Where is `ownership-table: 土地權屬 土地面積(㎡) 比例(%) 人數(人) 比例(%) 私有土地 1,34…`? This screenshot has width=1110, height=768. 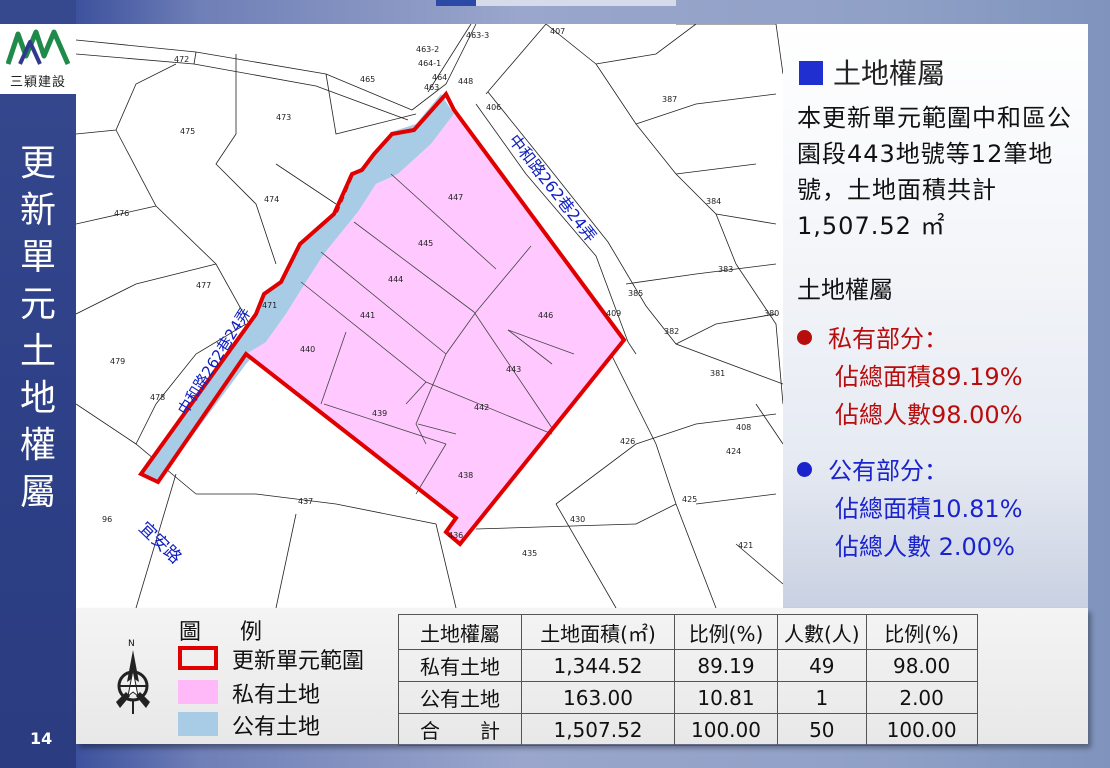 ownership-table: 土地權屬 土地面積(㎡) 比例(%) 人數(人) 比例(%) 私有土地 1,34… is located at coordinates (688, 680).